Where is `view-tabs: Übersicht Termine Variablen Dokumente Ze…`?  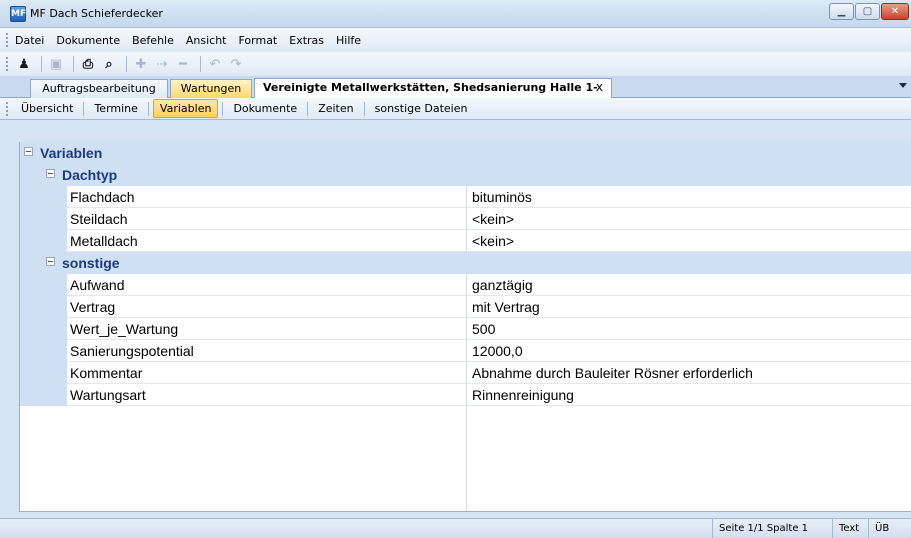 view-tabs: Übersicht Termine Variablen Dokumente Ze… is located at coordinates (455, 109).